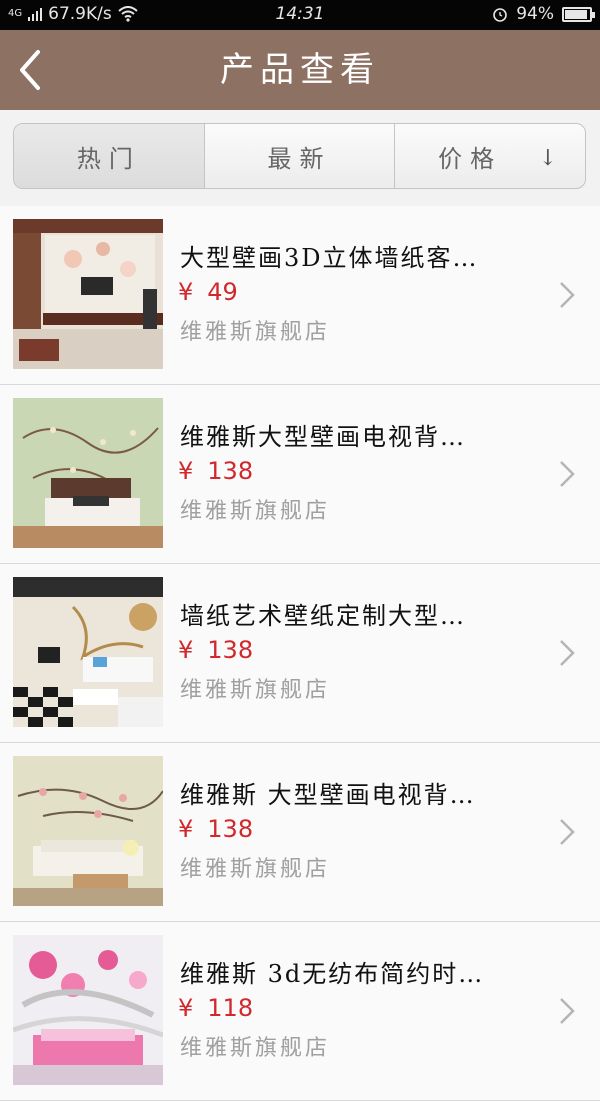  What do you see at coordinates (578, 14) in the screenshot?
I see `battery-icon` at bounding box center [578, 14].